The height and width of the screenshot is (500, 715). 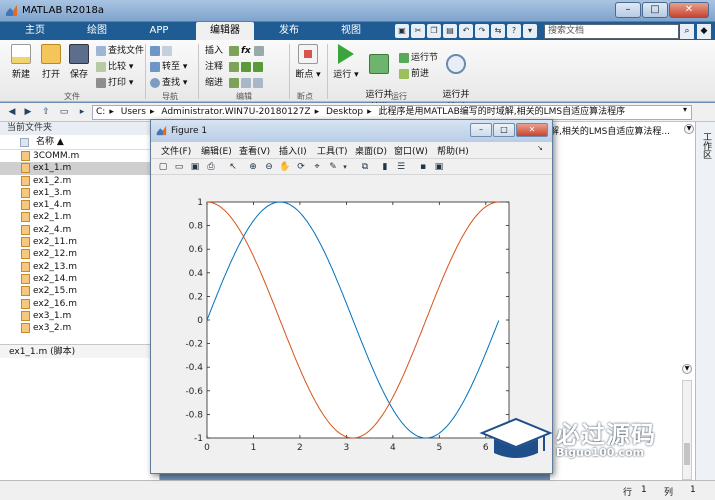 What do you see at coordinates (385, 167) in the screenshot?
I see `colorbar-icon: ▮` at bounding box center [385, 167].